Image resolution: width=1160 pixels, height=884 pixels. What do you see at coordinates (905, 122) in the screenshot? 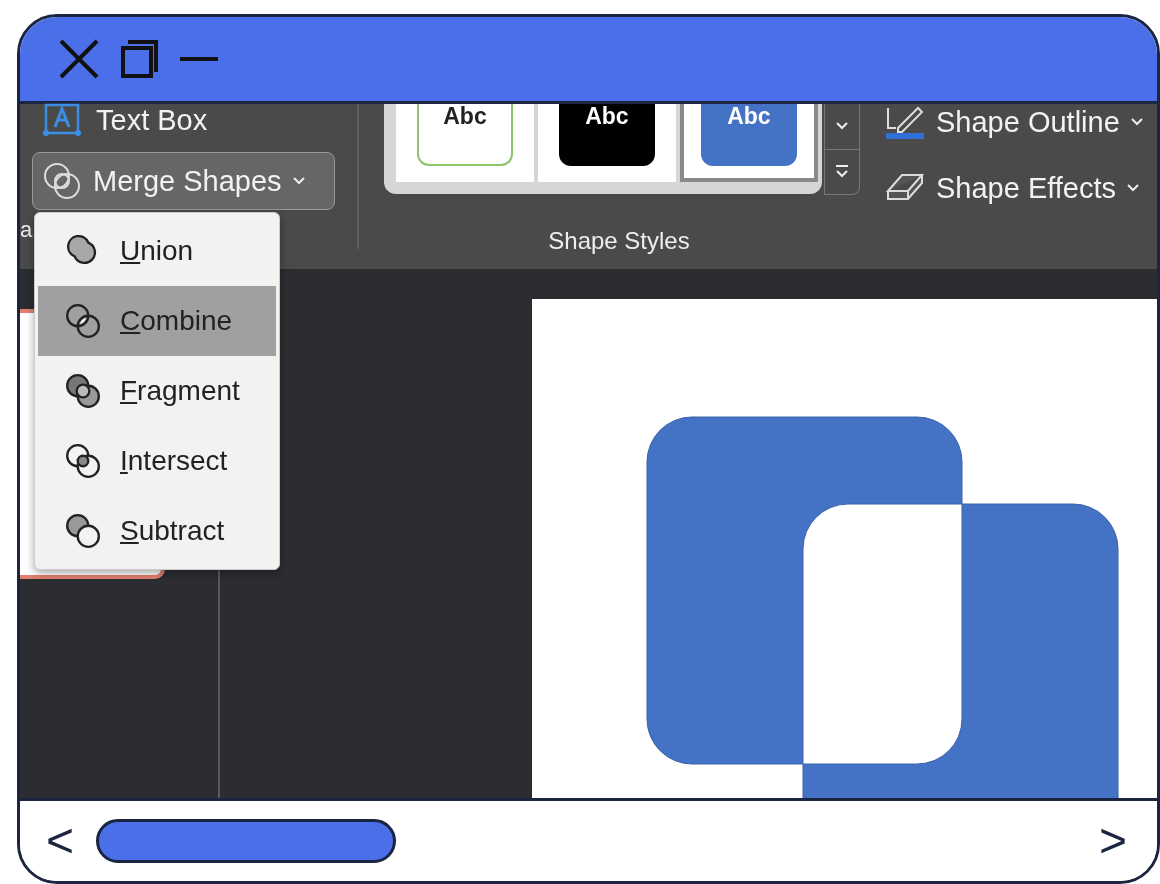
I see `pen-icon` at bounding box center [905, 122].